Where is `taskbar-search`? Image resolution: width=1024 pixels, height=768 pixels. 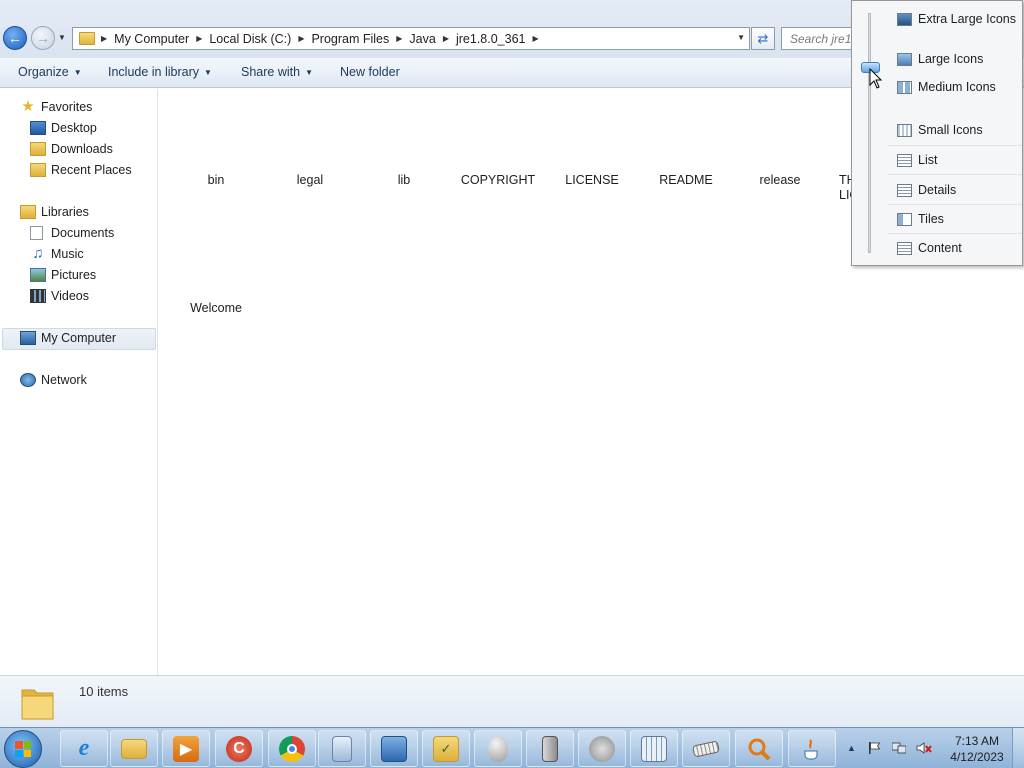
taskbar-search is located at coordinates (759, 748).